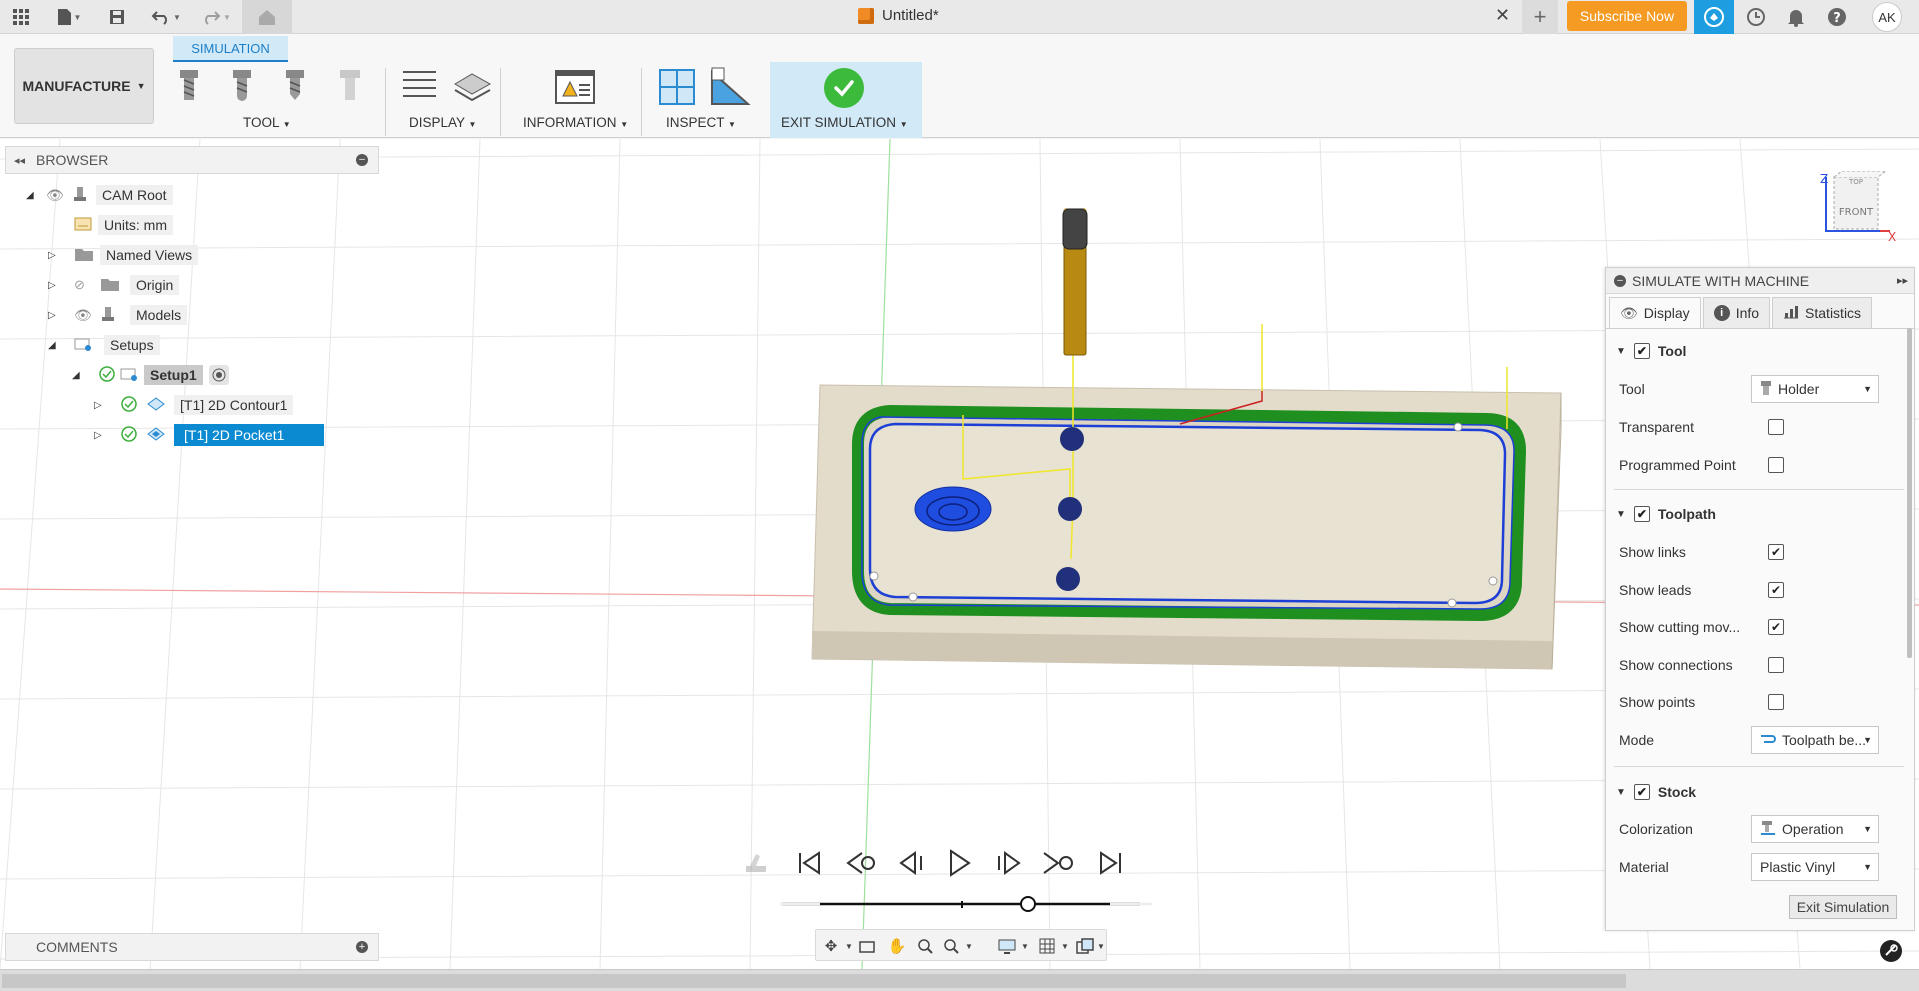 The width and height of the screenshot is (1919, 991). What do you see at coordinates (1641, 514) in the screenshot?
I see `toolpath-section-checkbox: ✔` at bounding box center [1641, 514].